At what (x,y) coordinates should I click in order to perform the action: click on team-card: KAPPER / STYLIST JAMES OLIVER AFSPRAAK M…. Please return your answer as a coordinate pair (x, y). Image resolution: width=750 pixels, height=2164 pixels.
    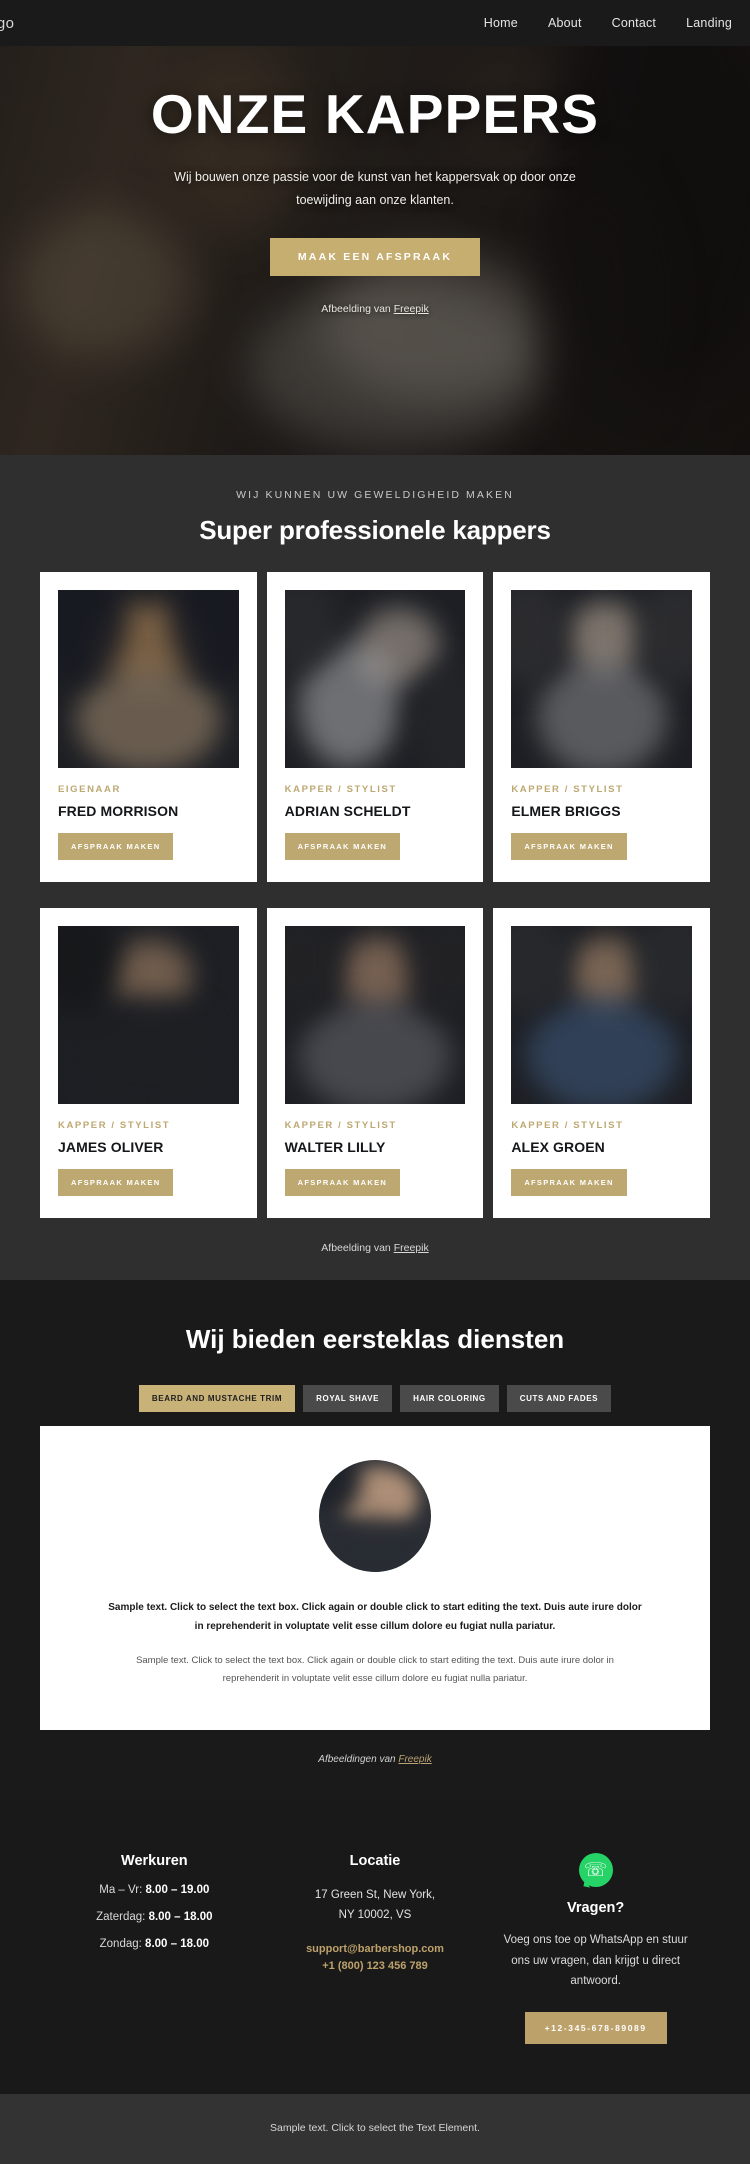
    Looking at the image, I should click on (148, 1063).